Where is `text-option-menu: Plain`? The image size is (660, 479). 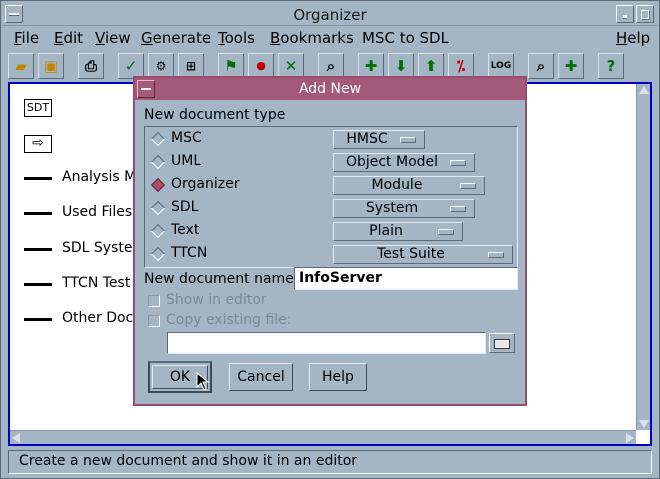
text-option-menu: Plain is located at coordinates (398, 231).